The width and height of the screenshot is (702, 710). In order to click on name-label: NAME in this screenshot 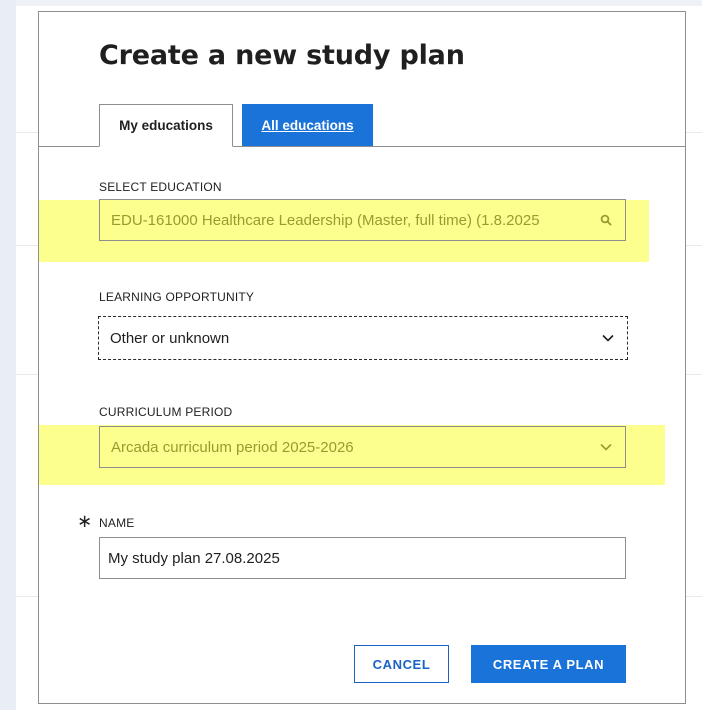, I will do `click(117, 523)`.